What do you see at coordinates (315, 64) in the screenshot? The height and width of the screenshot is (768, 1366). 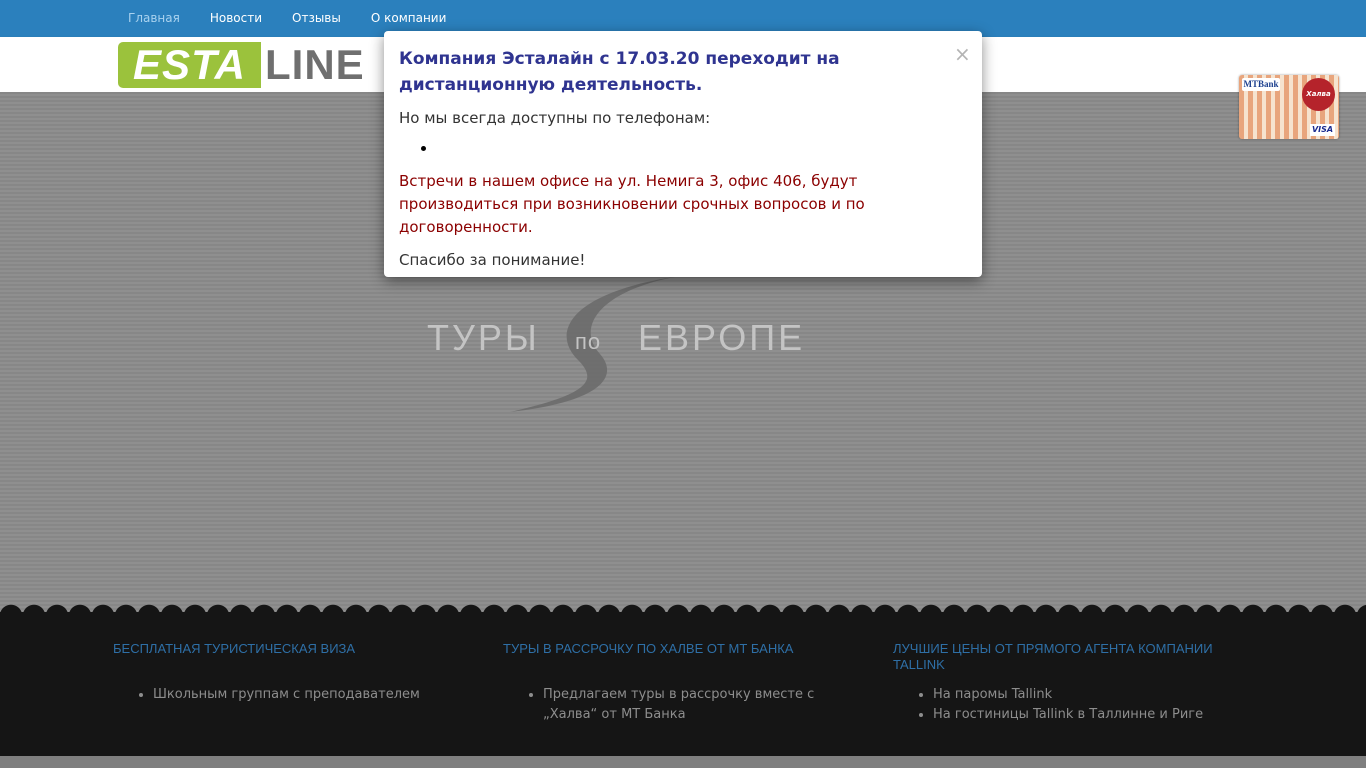 I see `logo-part-line: LINE` at bounding box center [315, 64].